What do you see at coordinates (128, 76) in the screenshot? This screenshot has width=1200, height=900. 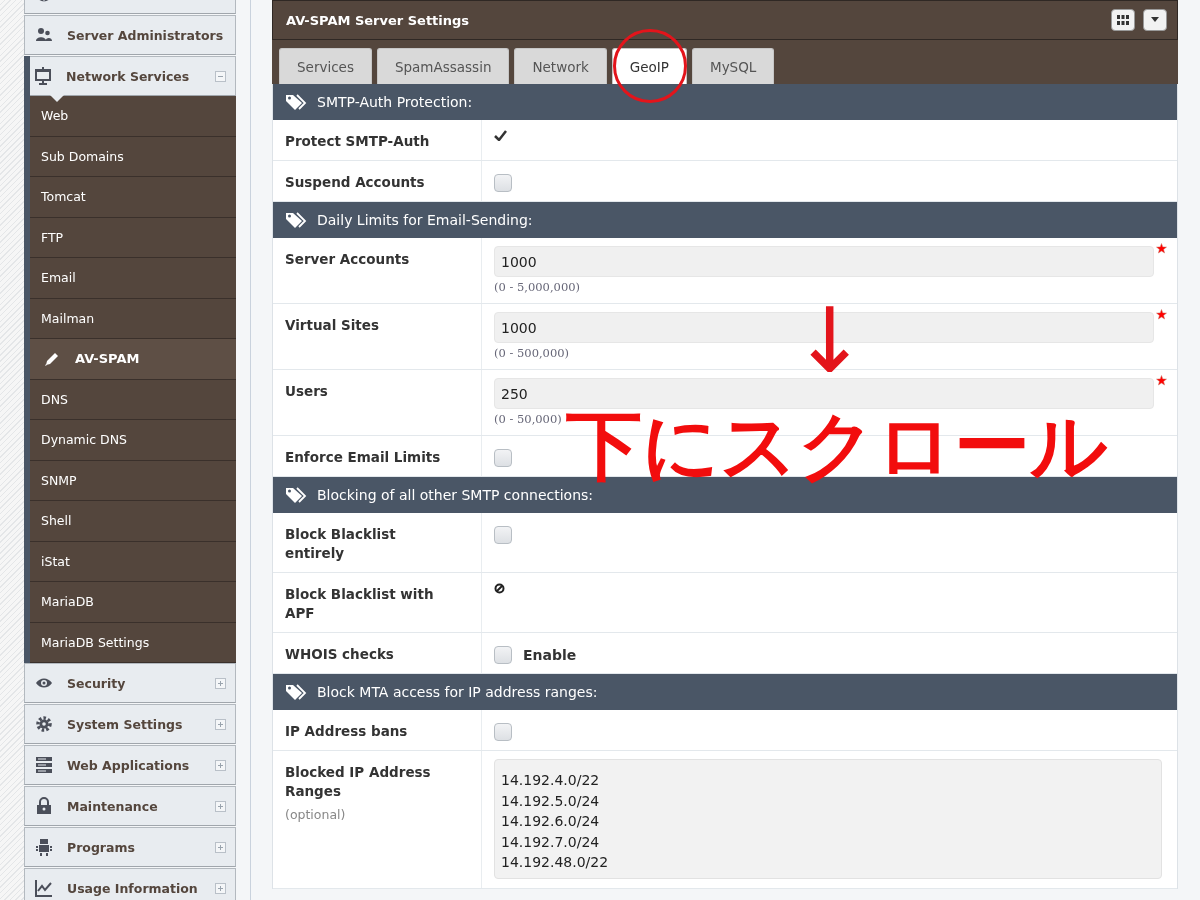 I see `sidebar-item-label: Network Services` at bounding box center [128, 76].